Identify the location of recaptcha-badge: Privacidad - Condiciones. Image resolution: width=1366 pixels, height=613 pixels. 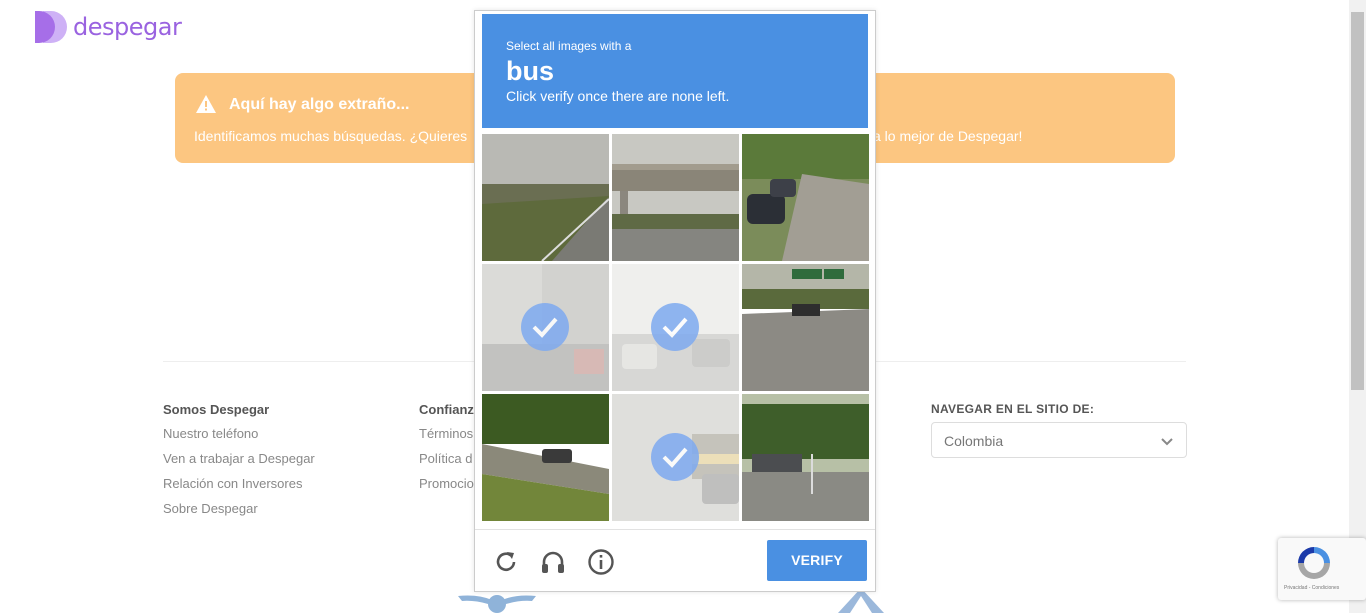
(1322, 569).